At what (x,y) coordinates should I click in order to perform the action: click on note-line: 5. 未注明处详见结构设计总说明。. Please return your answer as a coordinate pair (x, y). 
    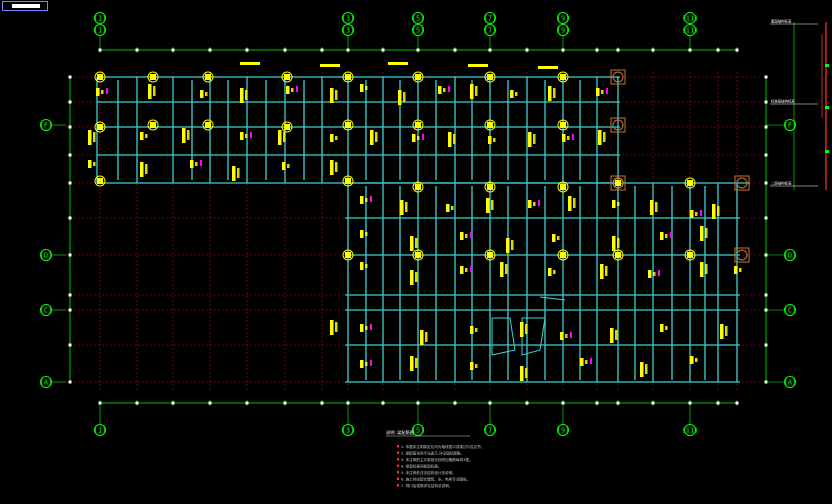
    Looking at the image, I should click on (428, 472).